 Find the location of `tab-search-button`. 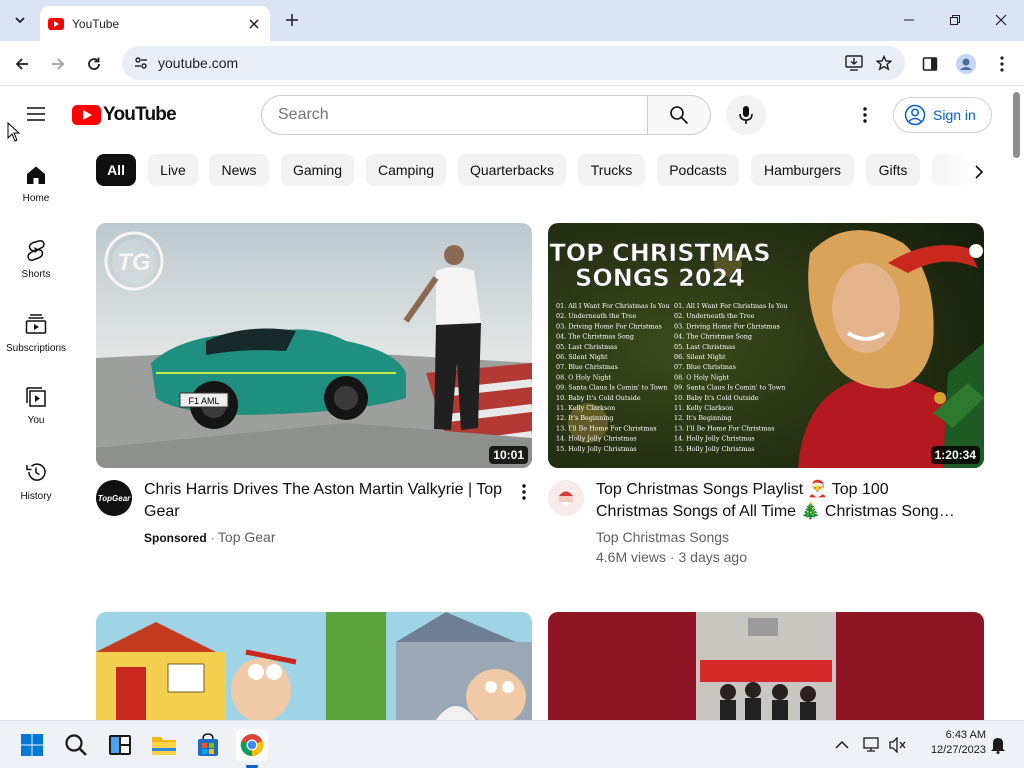

tab-search-button is located at coordinates (20, 20).